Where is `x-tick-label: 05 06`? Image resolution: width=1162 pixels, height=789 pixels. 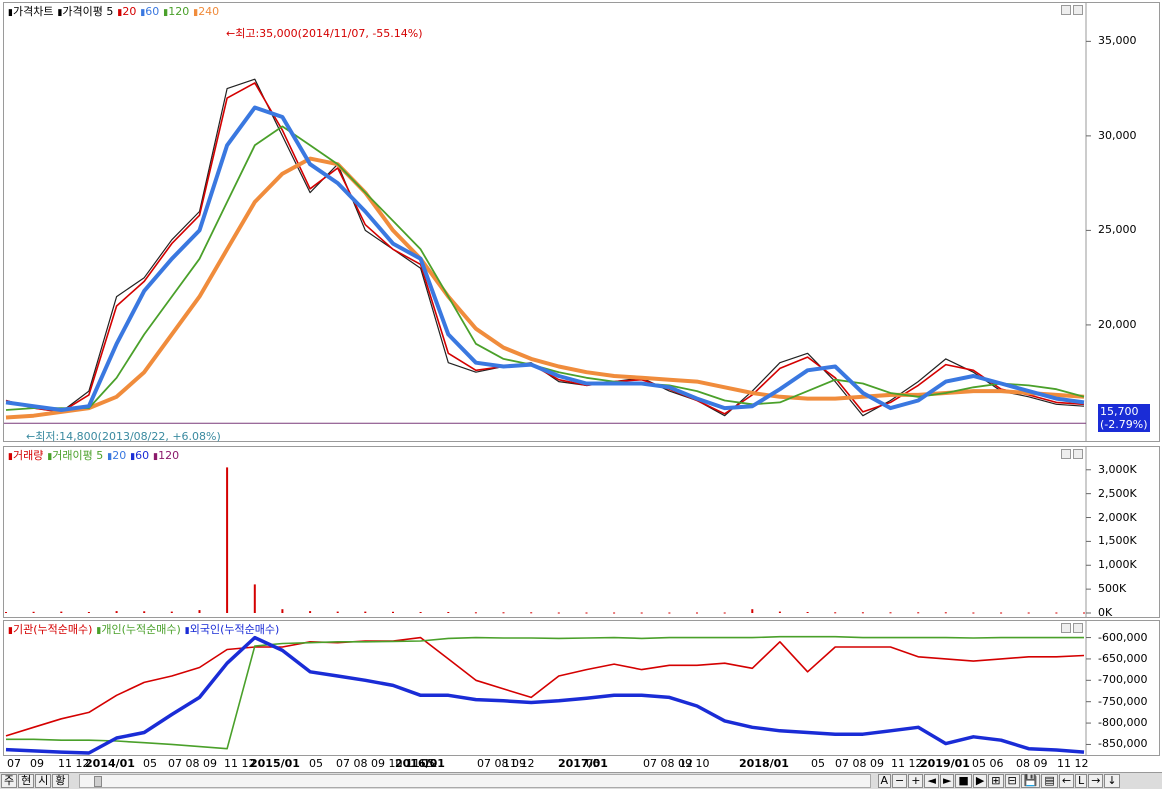 x-tick-label: 05 06 is located at coordinates (988, 763).